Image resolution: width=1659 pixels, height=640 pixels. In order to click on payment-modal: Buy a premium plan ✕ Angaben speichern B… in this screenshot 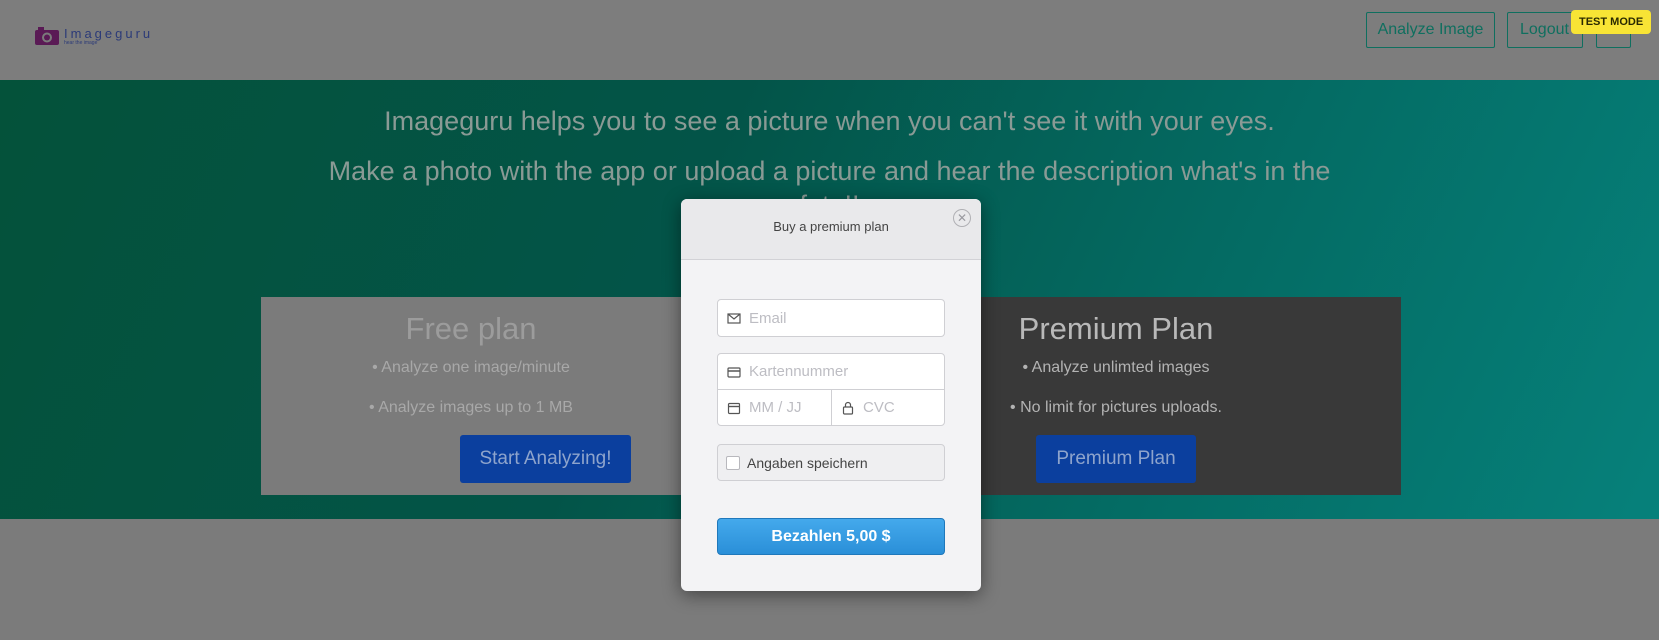, I will do `click(831, 395)`.